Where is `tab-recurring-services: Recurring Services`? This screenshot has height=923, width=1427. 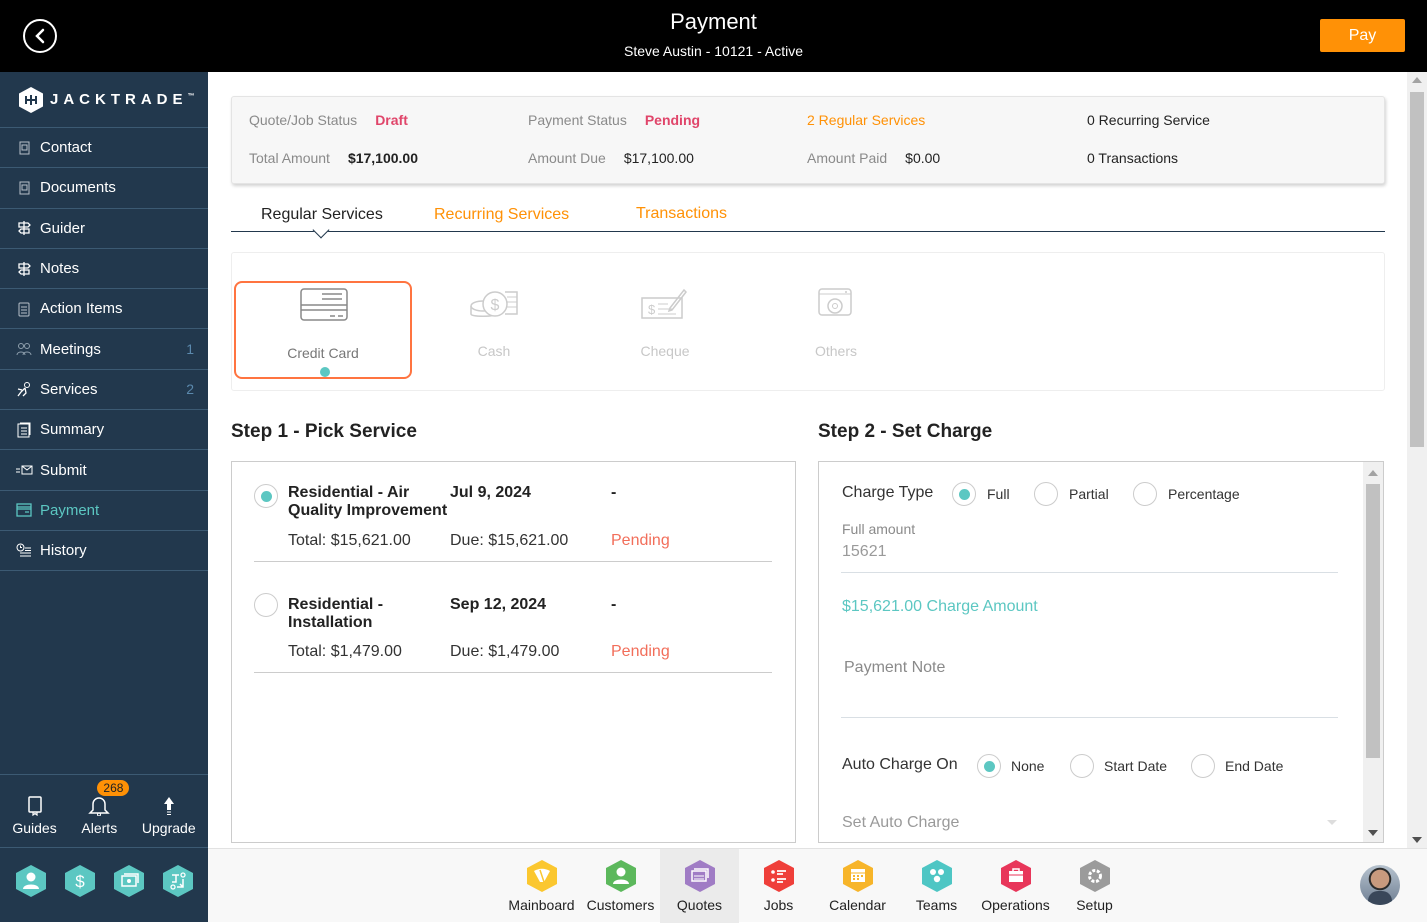 tab-recurring-services: Recurring Services is located at coordinates (501, 215).